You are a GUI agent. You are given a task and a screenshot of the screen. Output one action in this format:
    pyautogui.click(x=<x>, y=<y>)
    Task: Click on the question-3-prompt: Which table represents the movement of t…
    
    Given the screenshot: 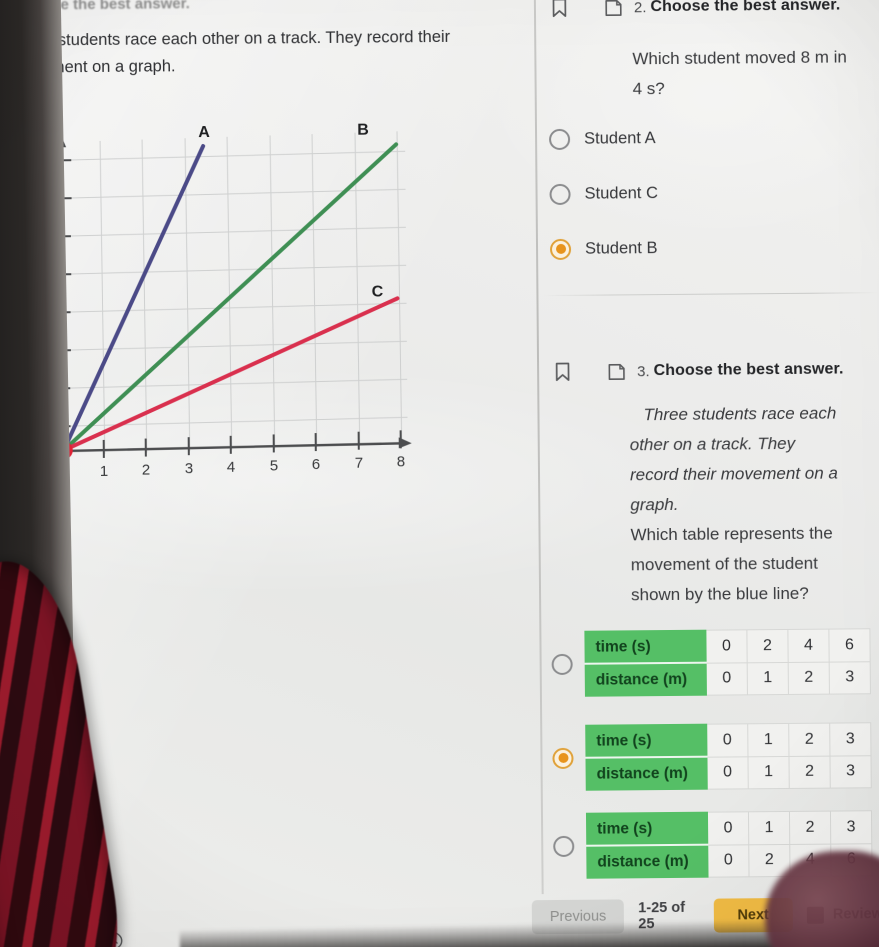 What is the action you would take?
    pyautogui.click(x=731, y=564)
    